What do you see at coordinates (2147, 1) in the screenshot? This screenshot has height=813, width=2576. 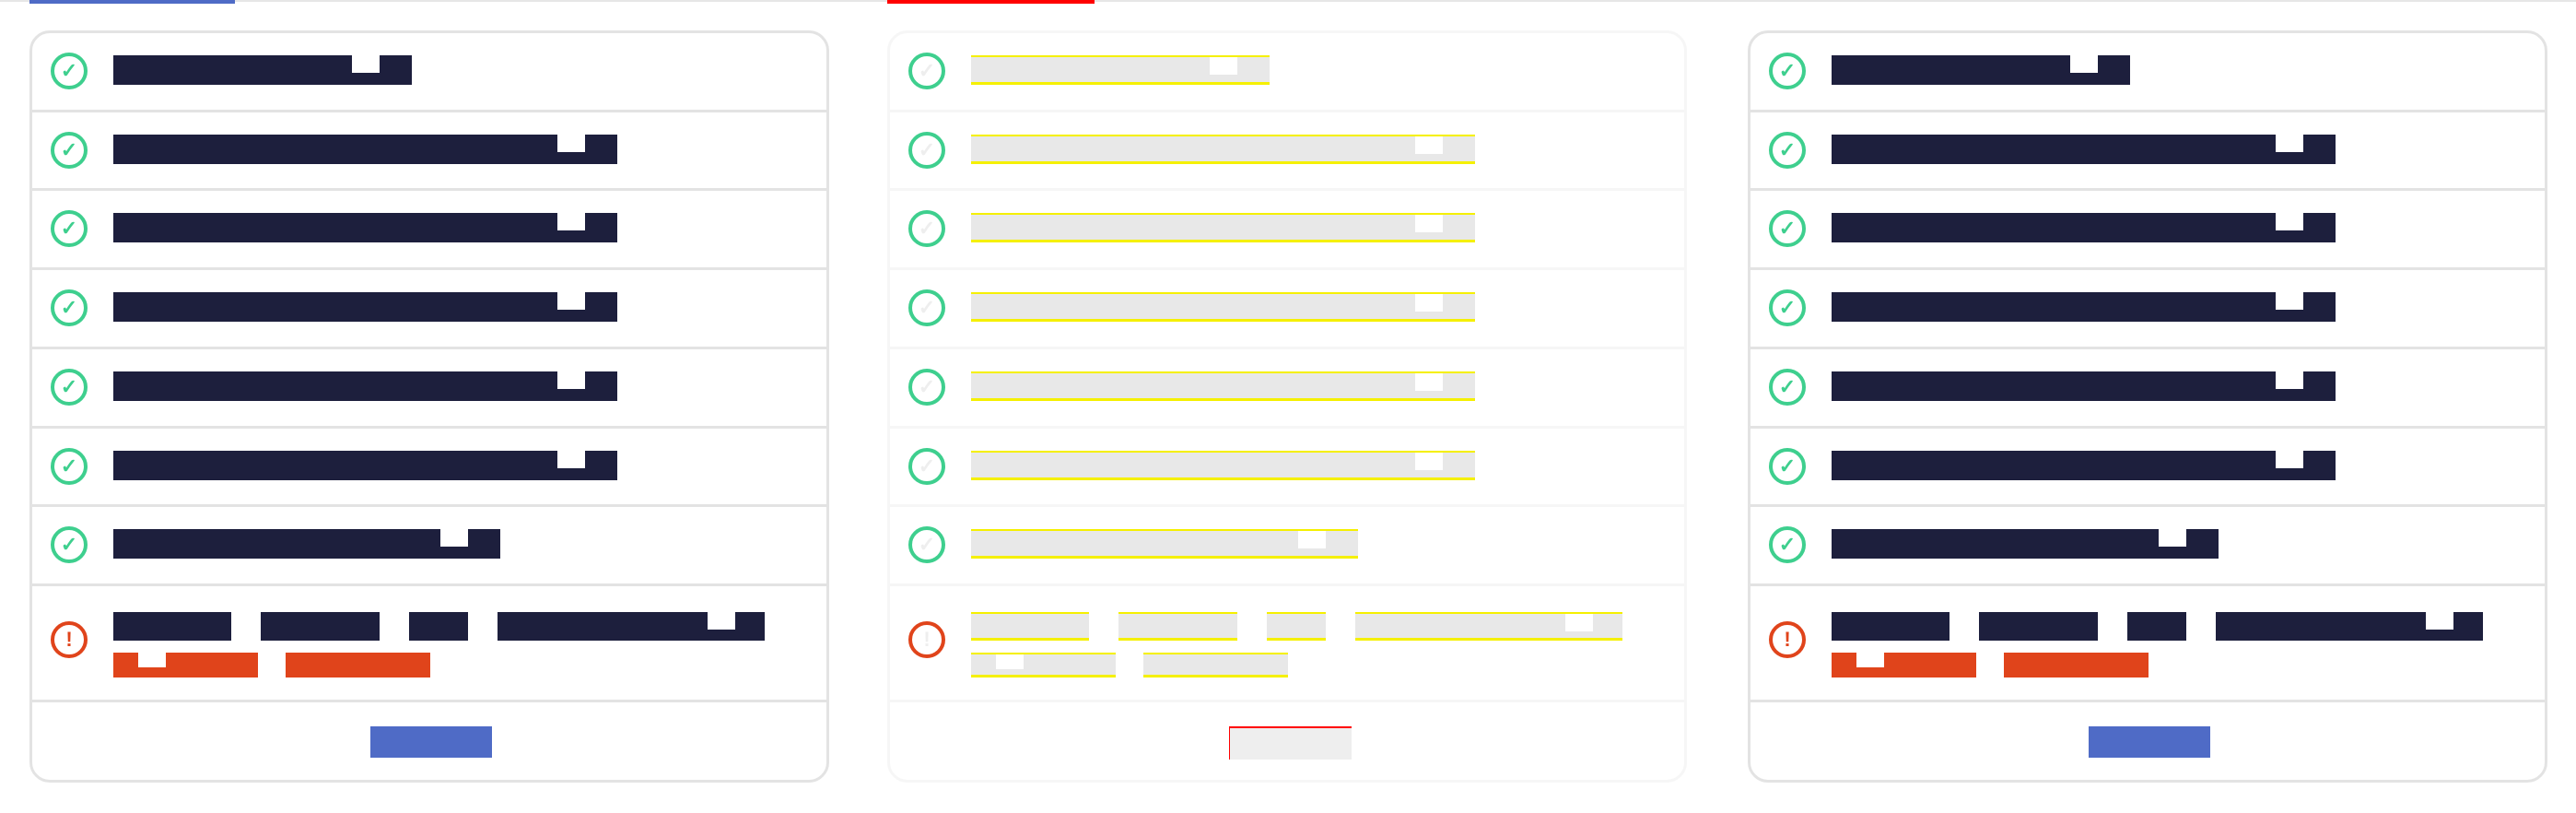 I see `top-border` at bounding box center [2147, 1].